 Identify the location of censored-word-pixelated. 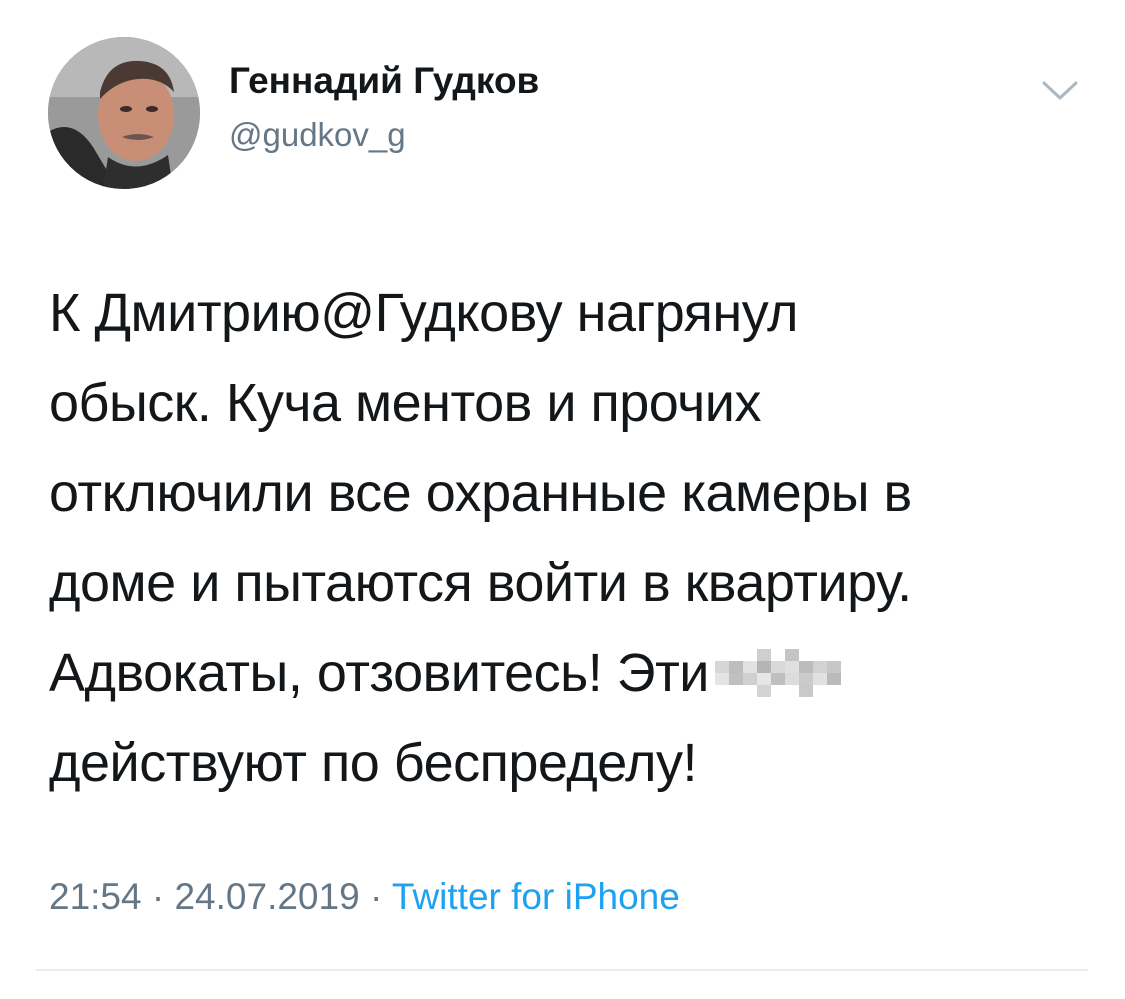
(779, 673).